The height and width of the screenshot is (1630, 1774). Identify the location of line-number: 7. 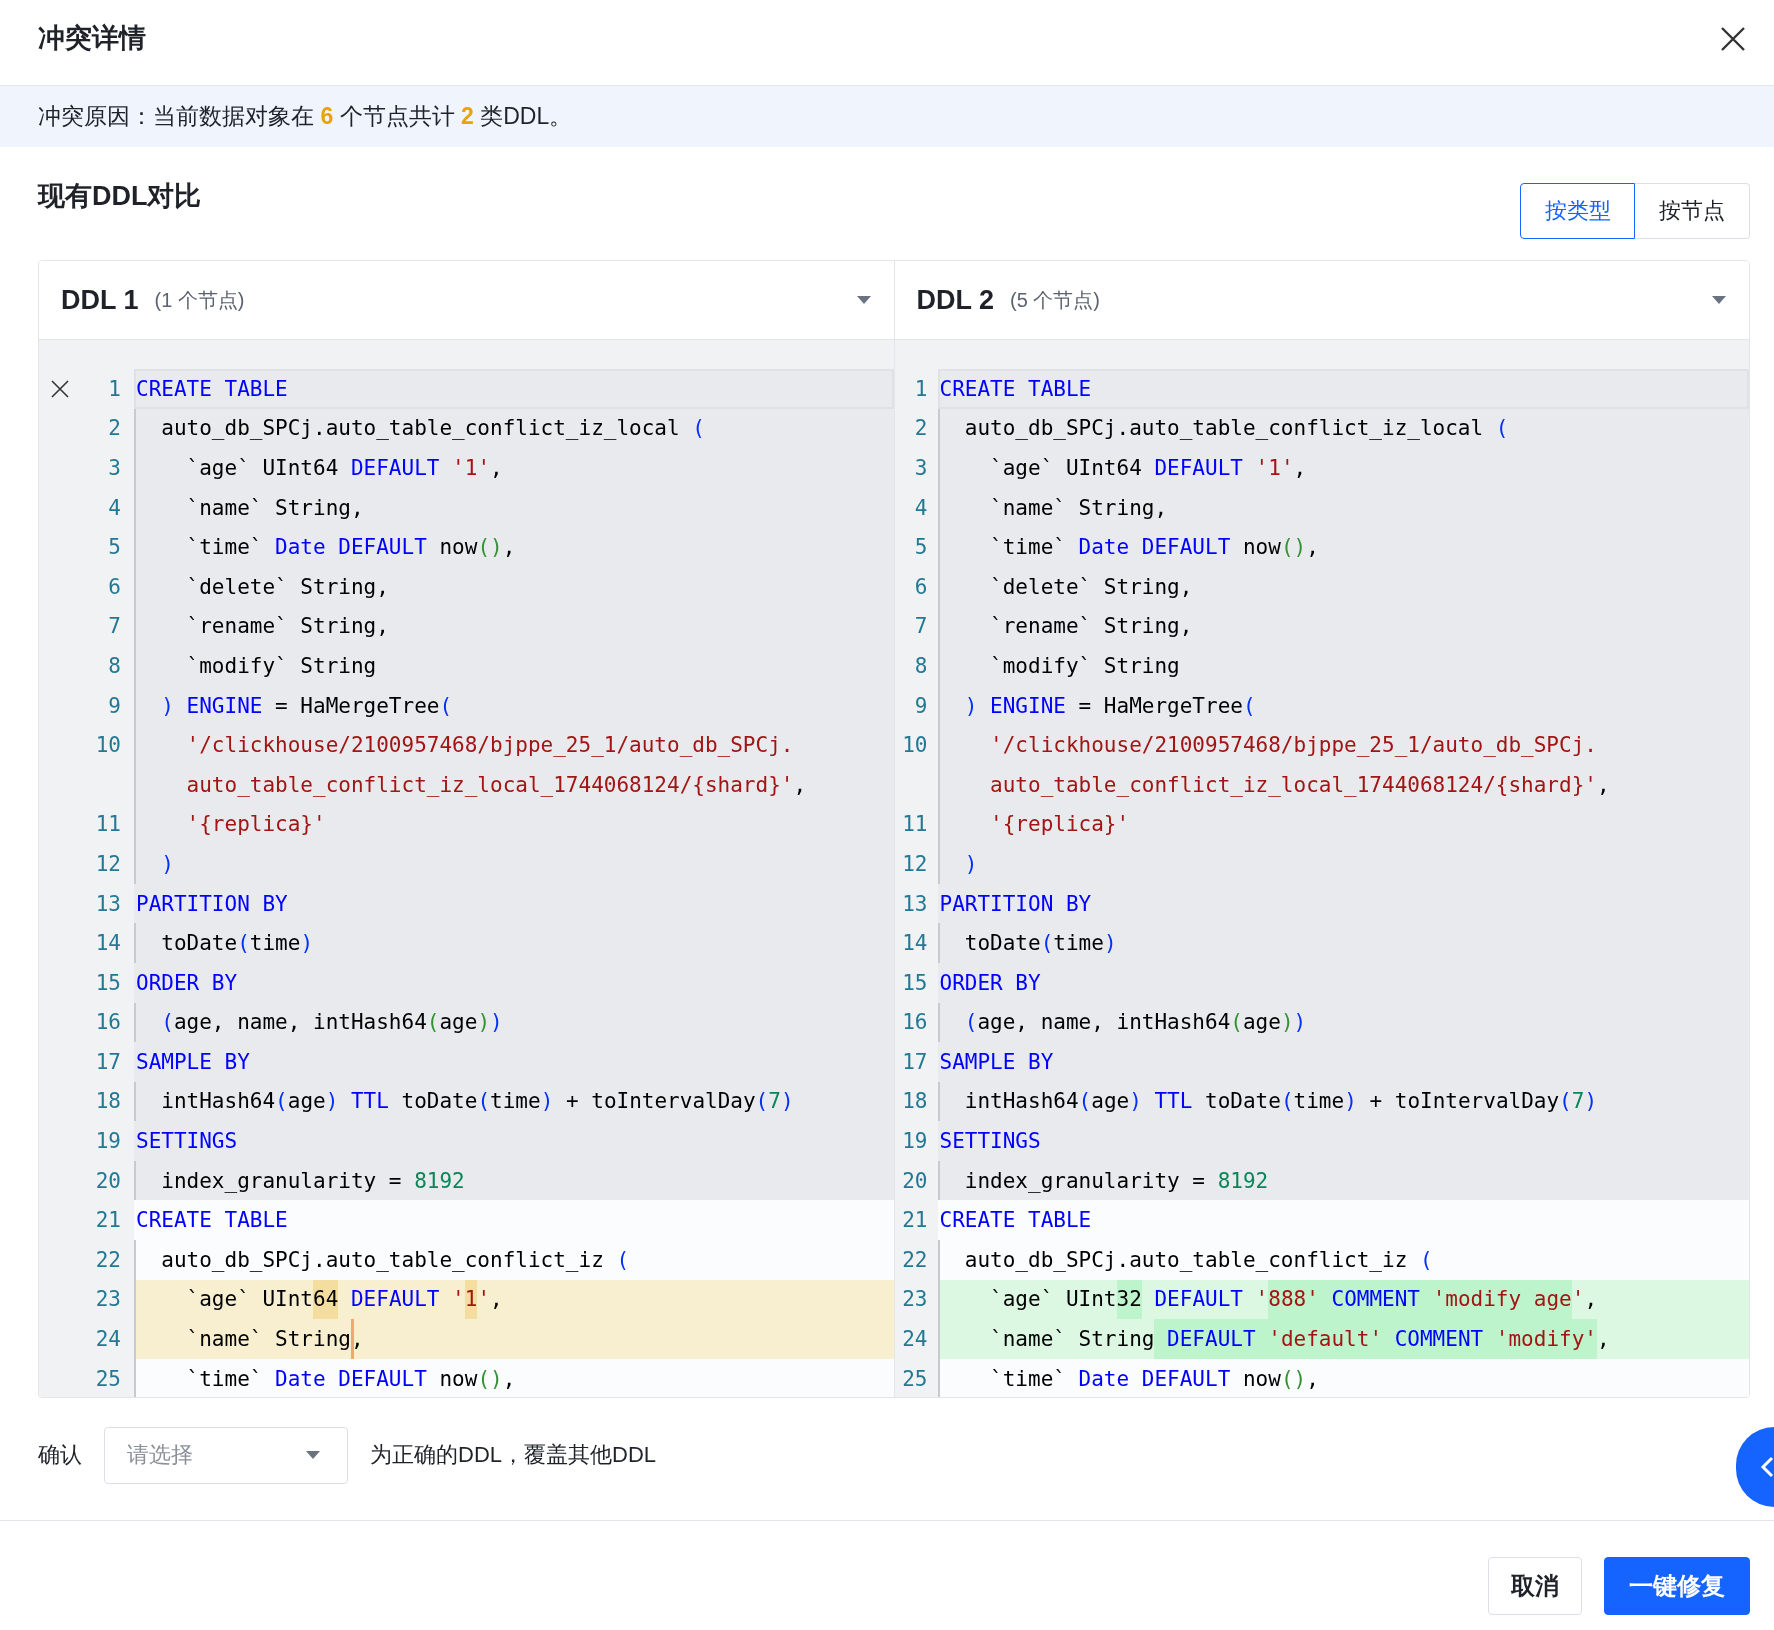
(114, 626).